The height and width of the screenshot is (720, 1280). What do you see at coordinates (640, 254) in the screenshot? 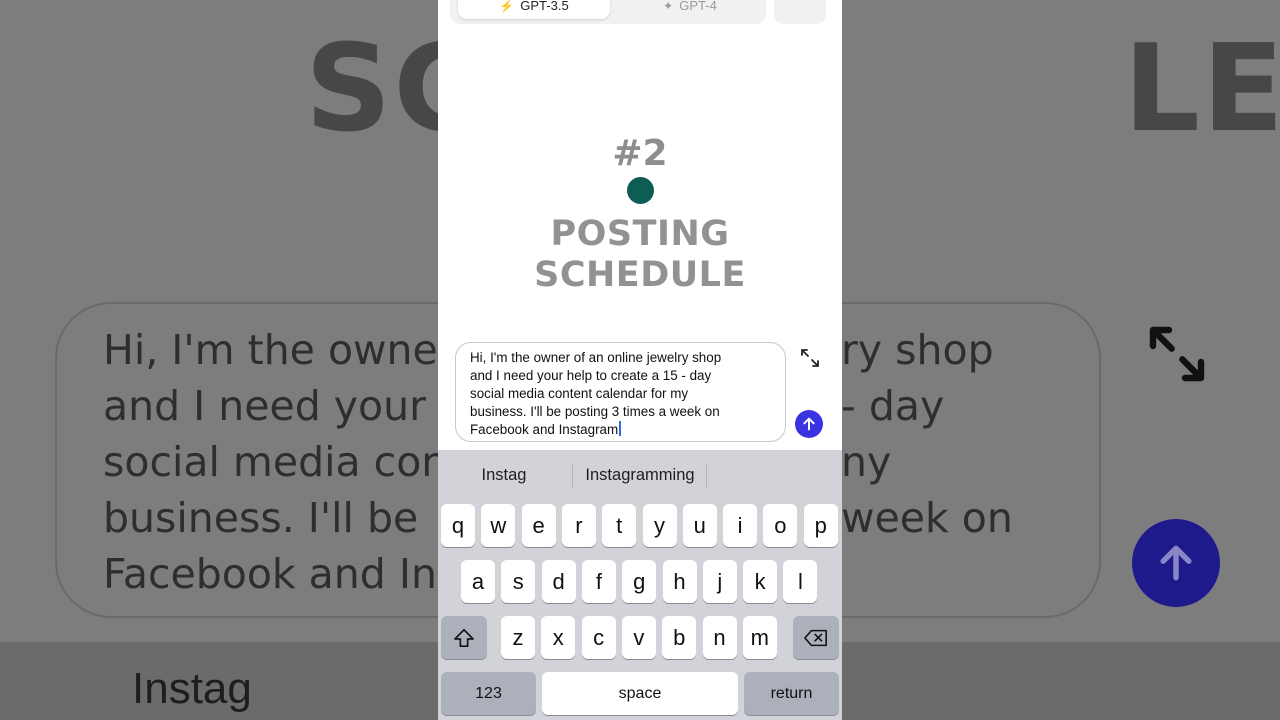
I see `section-title: POSTING SCHEDULE` at bounding box center [640, 254].